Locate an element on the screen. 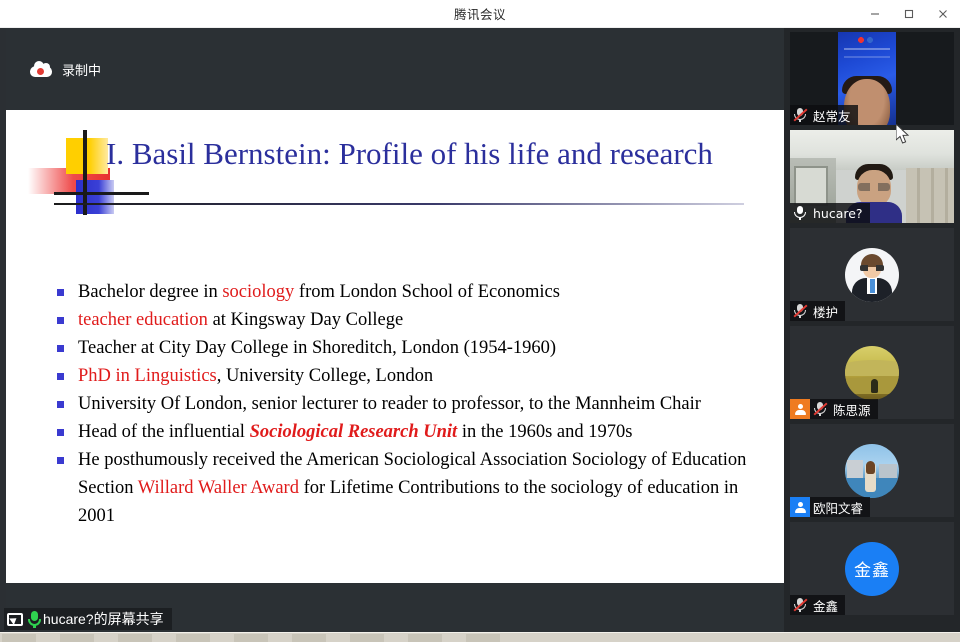 The image size is (960, 642). maximize-icon is located at coordinates (909, 14).